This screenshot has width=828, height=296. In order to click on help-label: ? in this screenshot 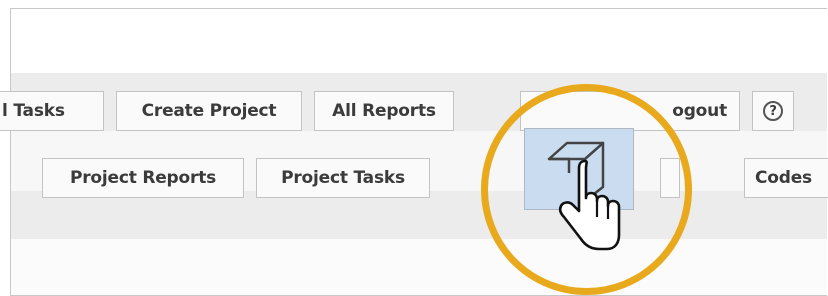, I will do `click(773, 111)`.